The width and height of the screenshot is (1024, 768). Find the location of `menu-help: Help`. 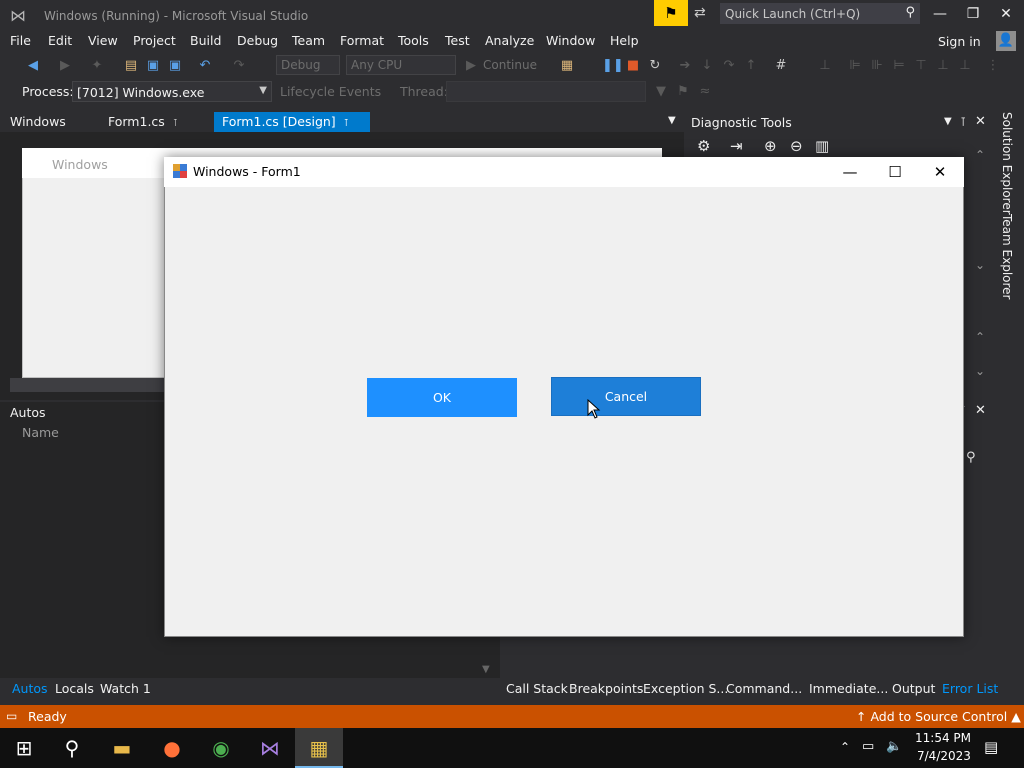

menu-help: Help is located at coordinates (624, 40).